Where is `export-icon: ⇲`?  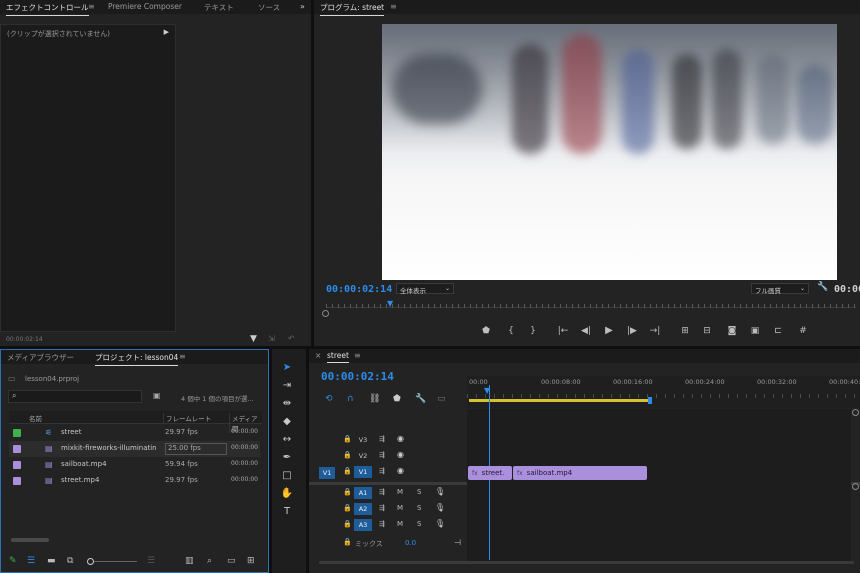
export-icon: ⇲ is located at coordinates (271, 338).